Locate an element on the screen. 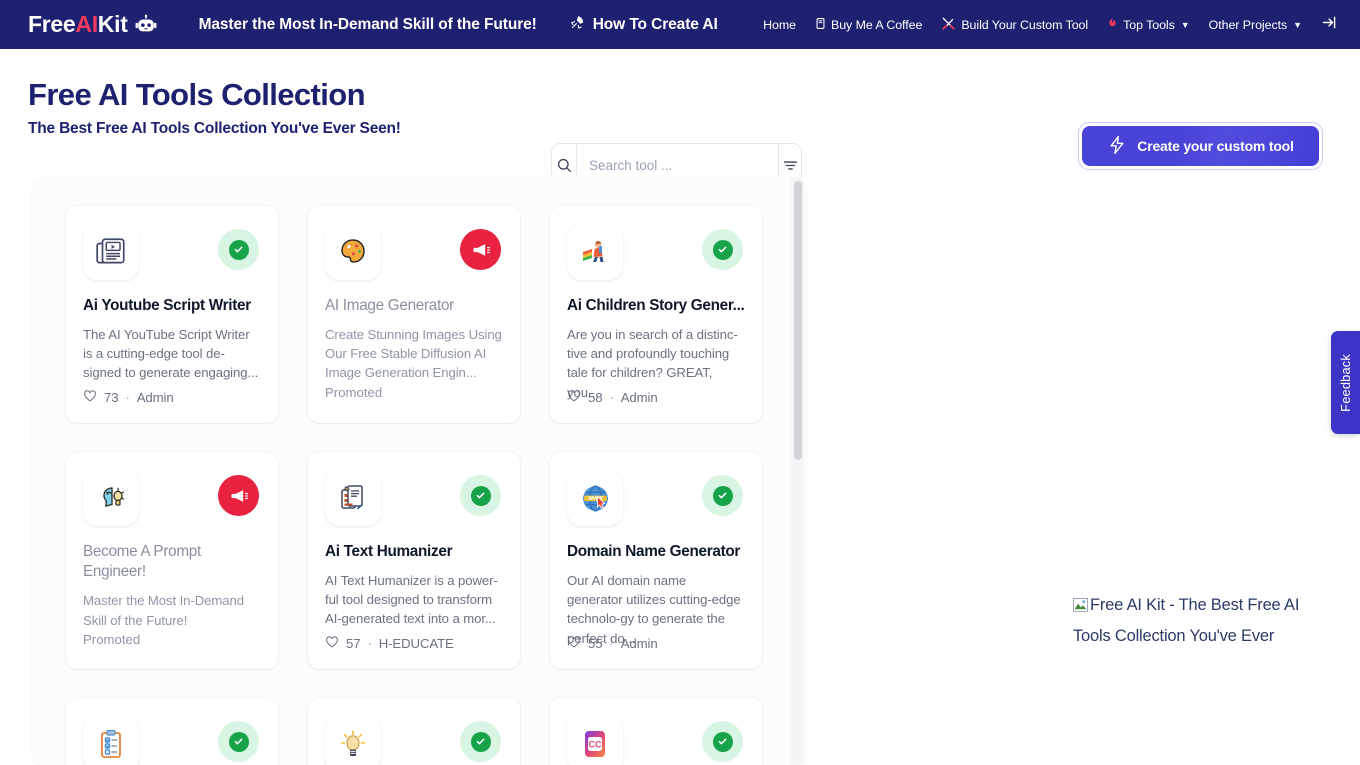 The image size is (1360, 765). nav-item-home-label: Home is located at coordinates (779, 24).